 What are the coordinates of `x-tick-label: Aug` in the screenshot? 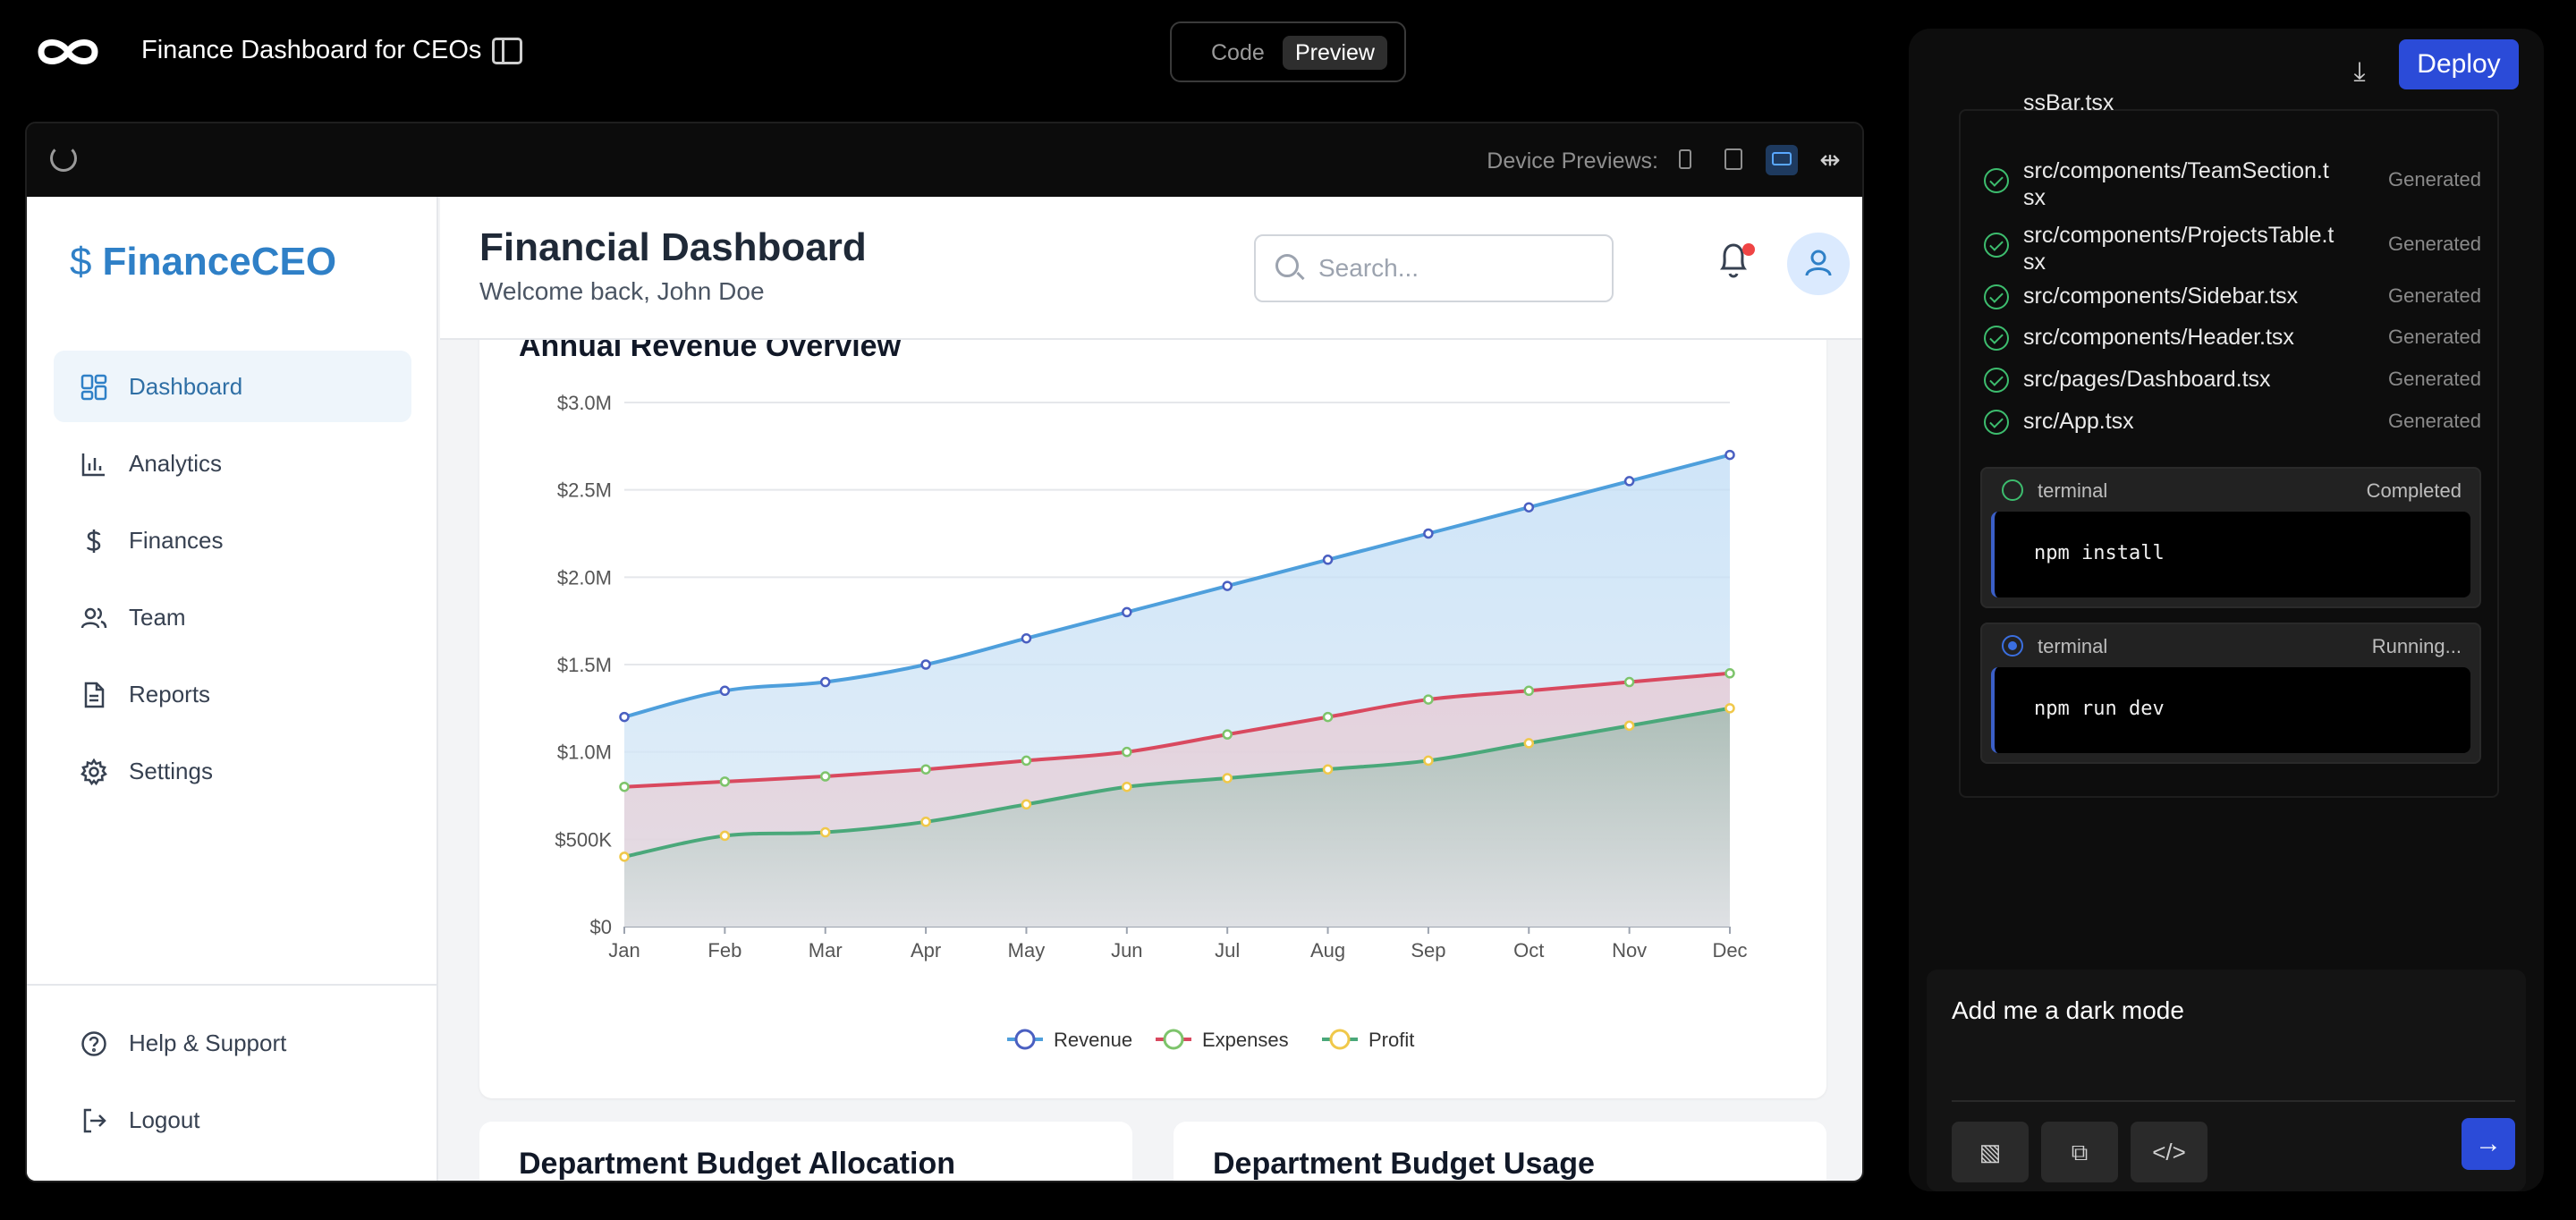 It's located at (1327, 950).